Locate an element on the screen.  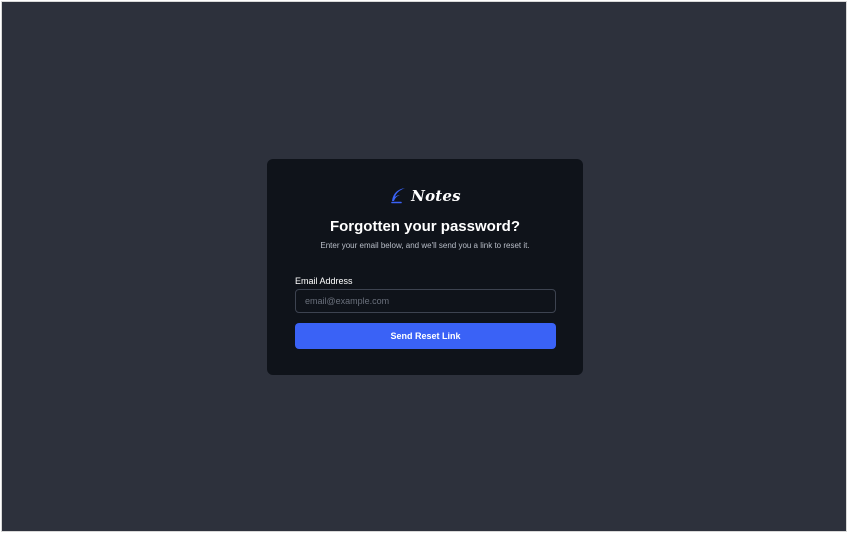
feather-icon is located at coordinates (398, 196).